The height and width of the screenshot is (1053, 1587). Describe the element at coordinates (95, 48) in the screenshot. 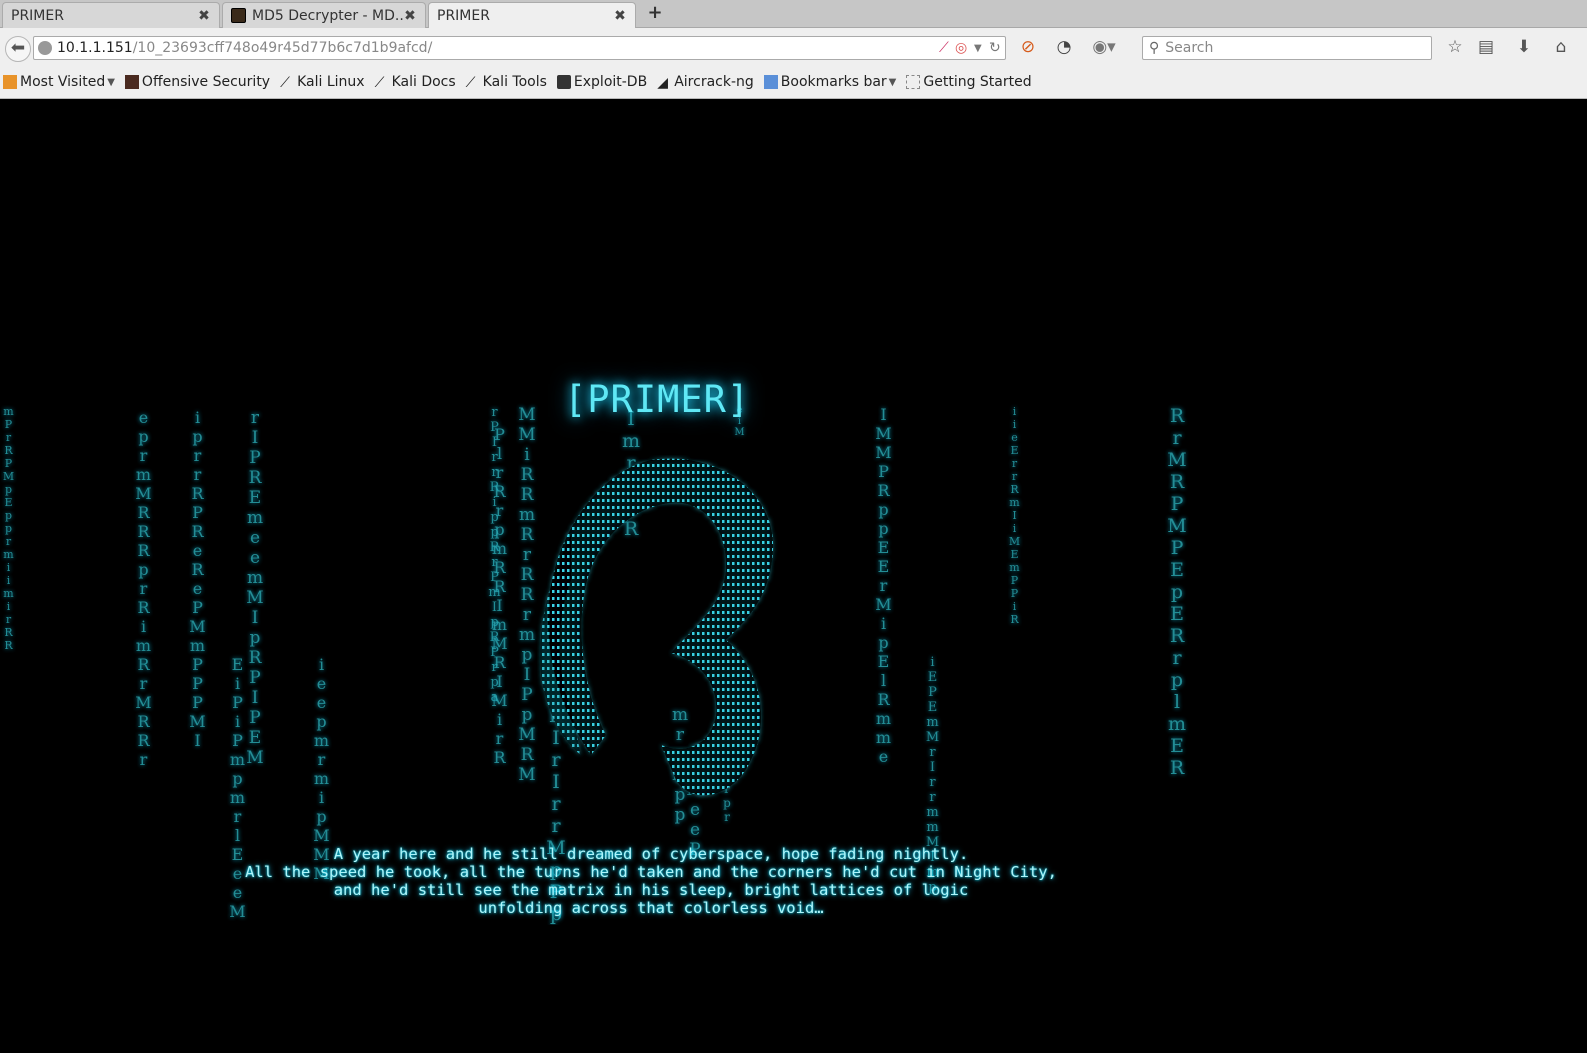

I see `url-host: 10.1.1.151` at that location.